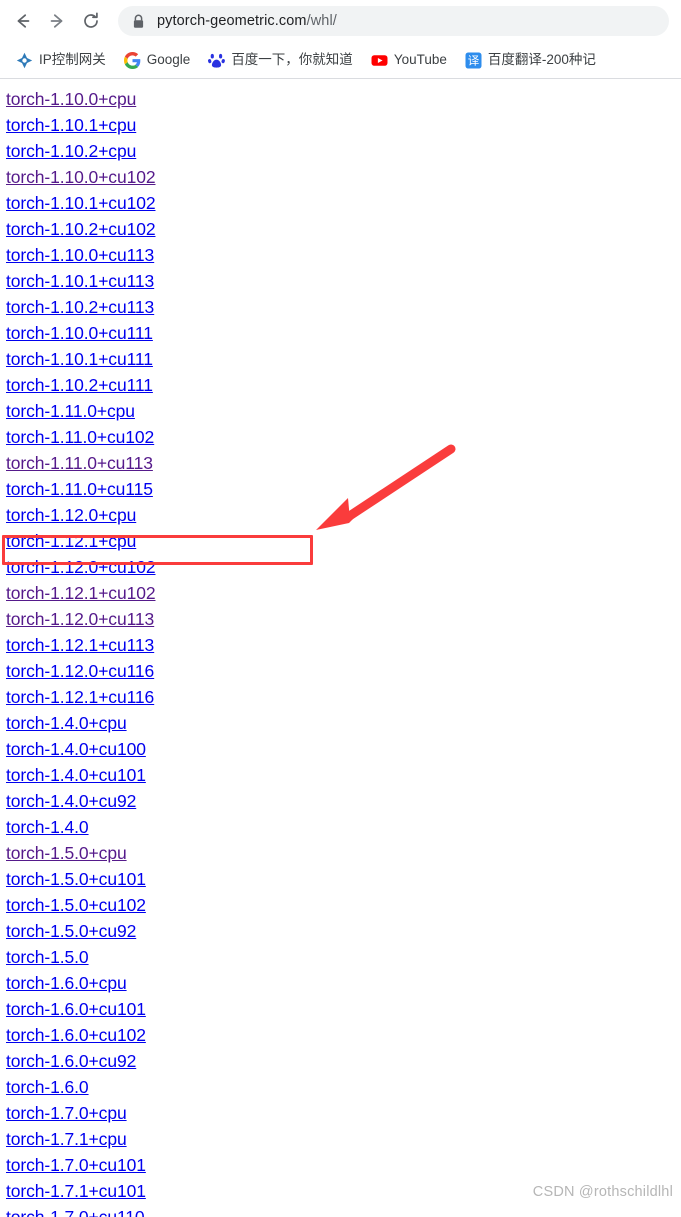 The height and width of the screenshot is (1217, 681). What do you see at coordinates (343, 437) in the screenshot?
I see `link-row: torch-1.11.0+cu102` at bounding box center [343, 437].